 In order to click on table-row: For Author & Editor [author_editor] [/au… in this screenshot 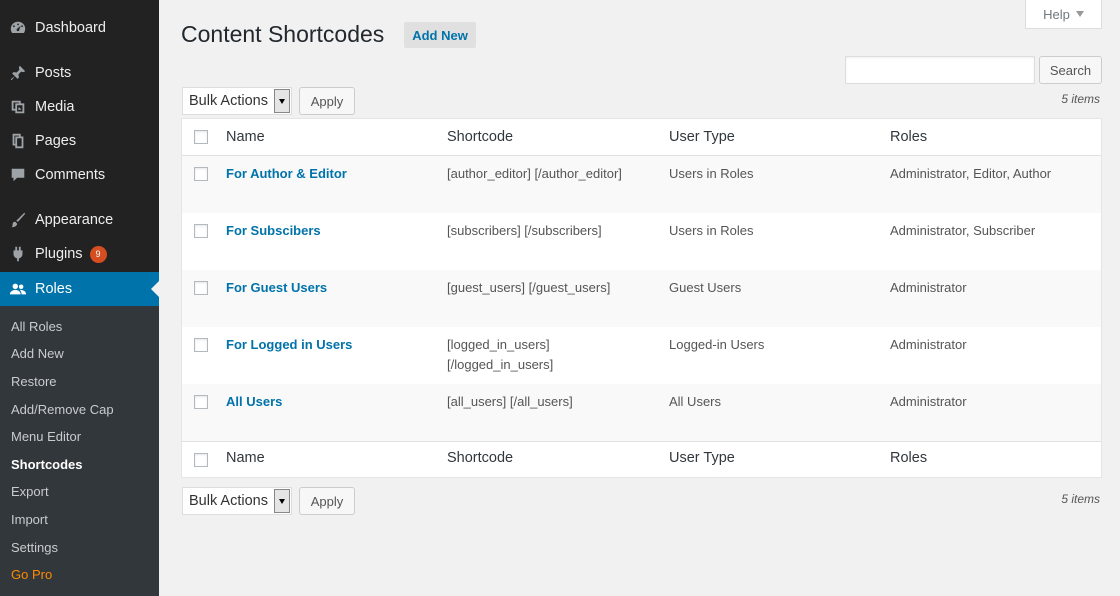, I will do `click(641, 184)`.